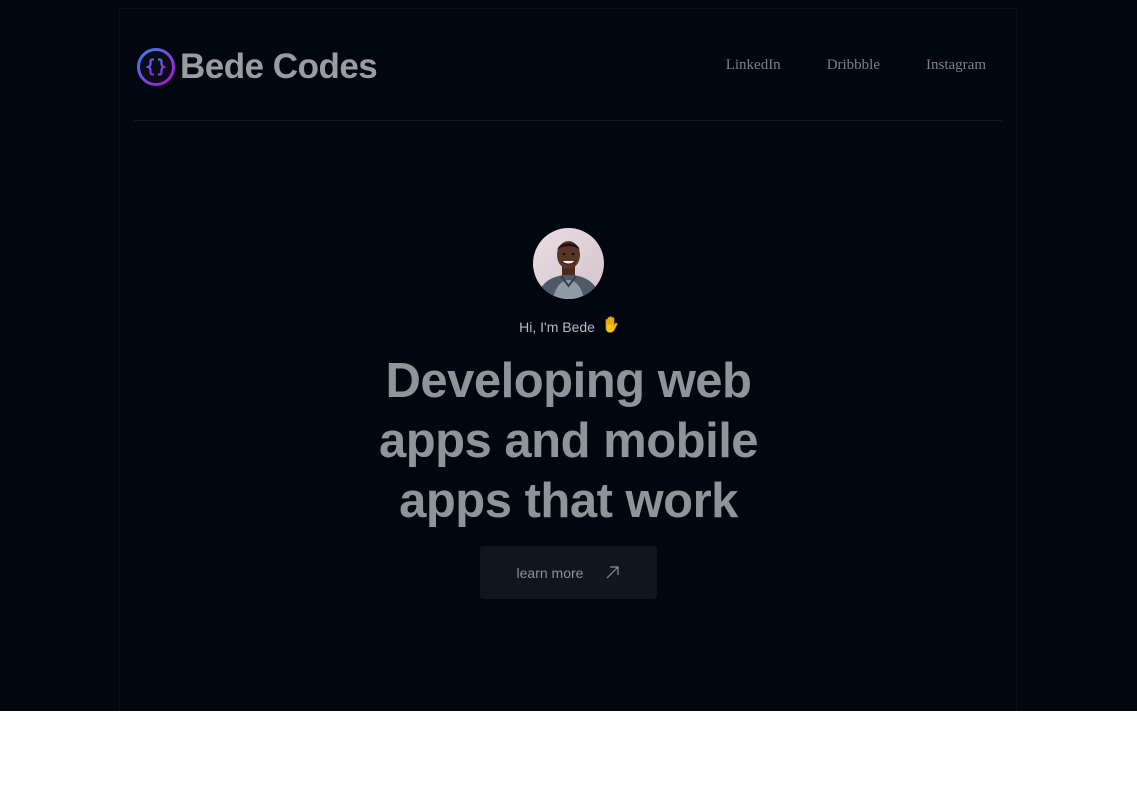  Describe the element at coordinates (156, 67) in the screenshot. I see `curly-braces-icon` at that location.